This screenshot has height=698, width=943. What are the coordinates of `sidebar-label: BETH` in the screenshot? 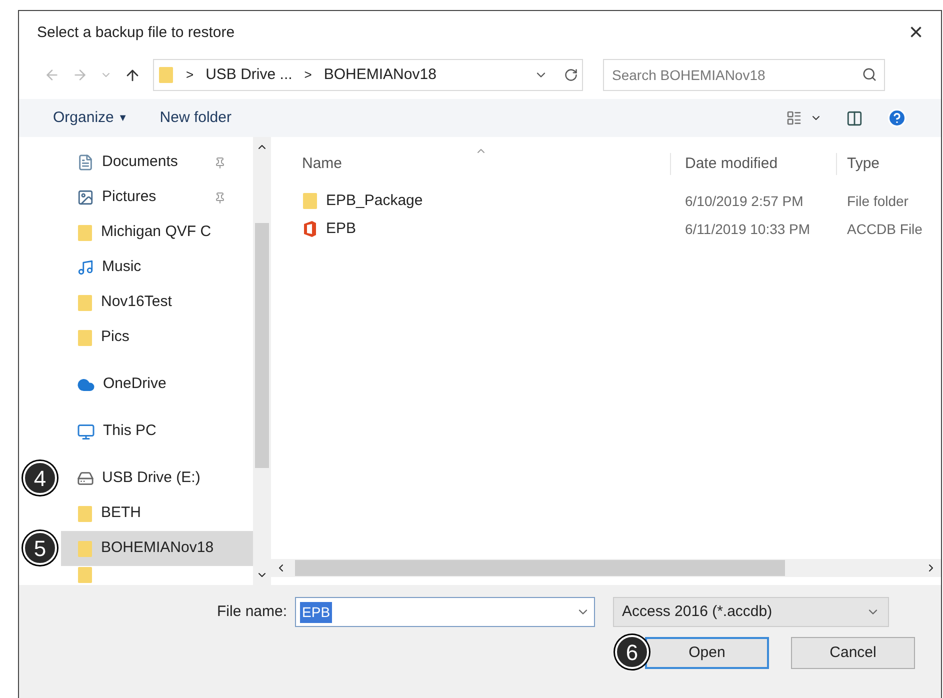 It's located at (121, 513).